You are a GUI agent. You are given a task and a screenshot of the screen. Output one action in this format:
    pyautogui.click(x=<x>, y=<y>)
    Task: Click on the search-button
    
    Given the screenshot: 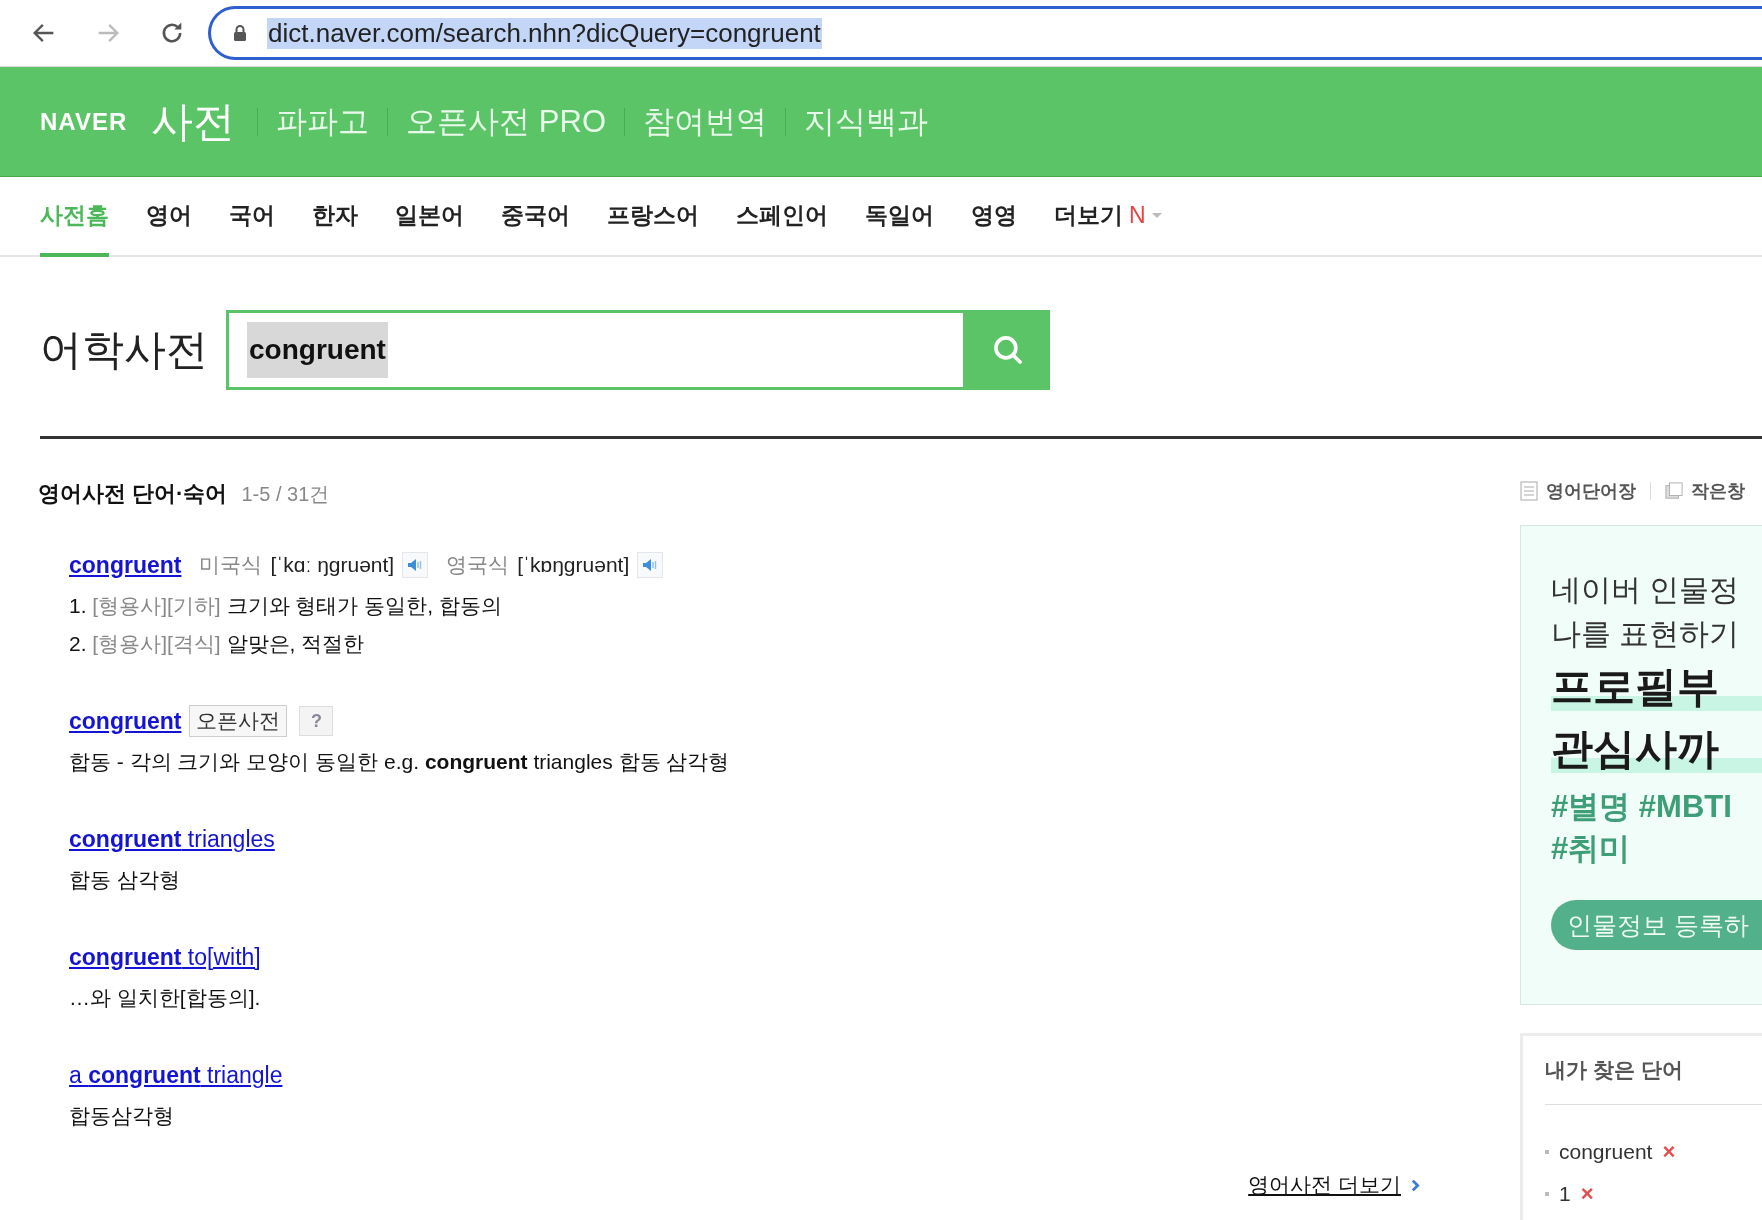 What is the action you would take?
    pyautogui.click(x=1008, y=350)
    